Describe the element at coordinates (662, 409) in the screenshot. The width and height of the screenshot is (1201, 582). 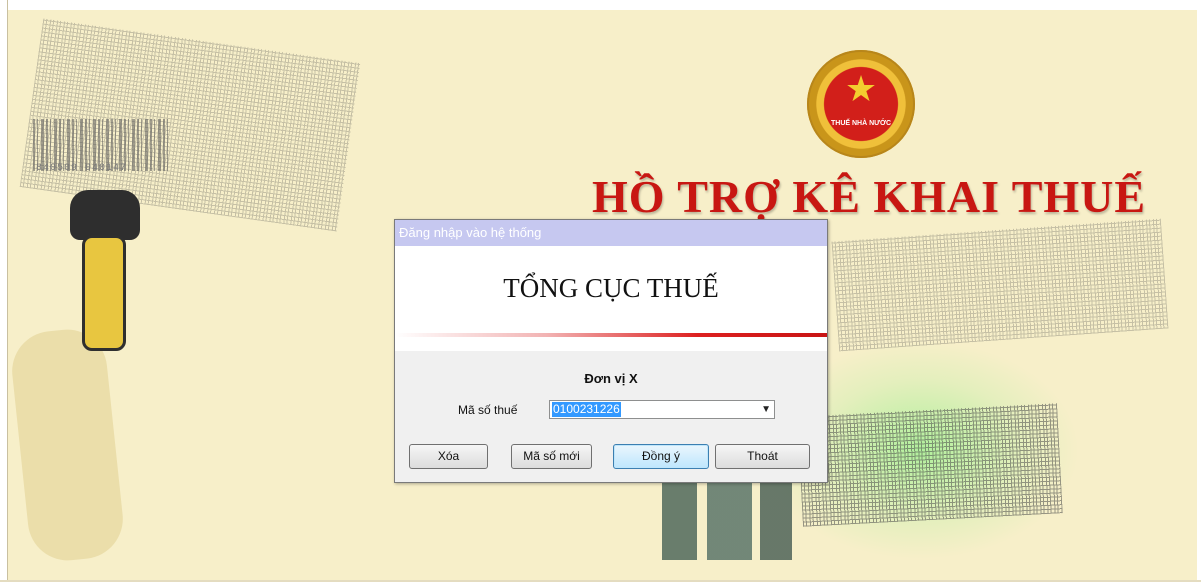
I see `tax-code-combobox: 0100231226 ▼` at that location.